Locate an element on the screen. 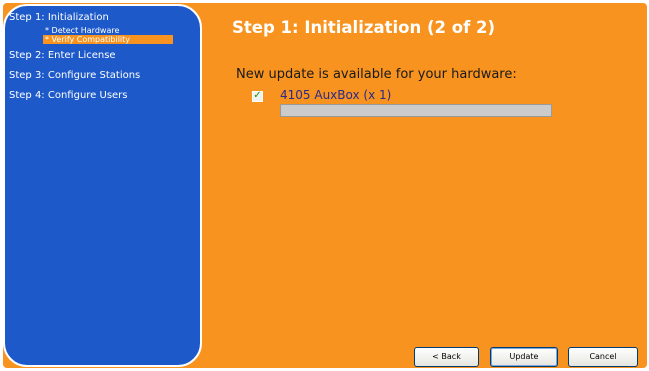  page-title: Step 1: Initialization (2 of 2) is located at coordinates (364, 27).